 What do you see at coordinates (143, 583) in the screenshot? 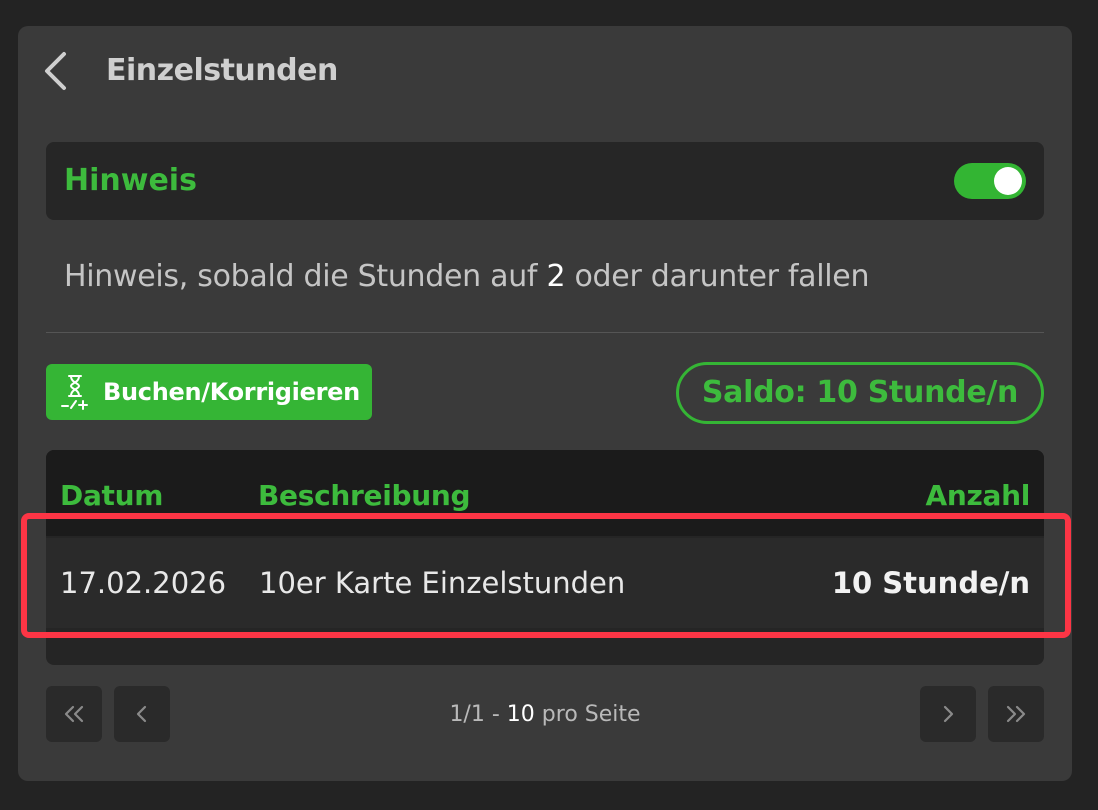
I see `row-date: 17.02.2026` at bounding box center [143, 583].